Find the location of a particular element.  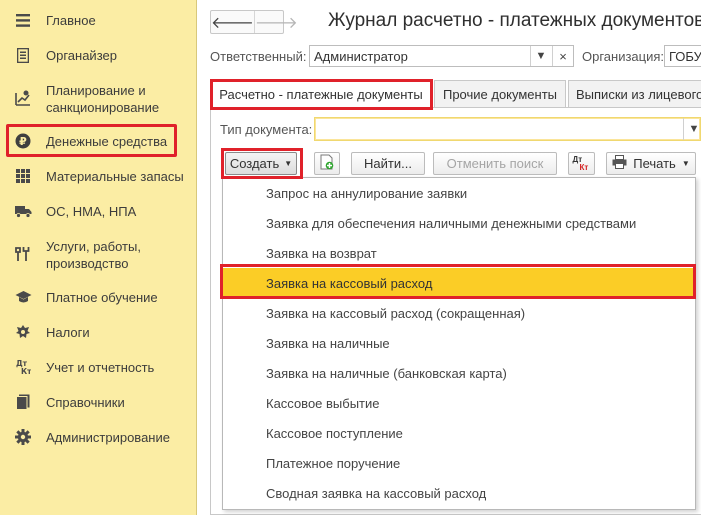

tab-other-documents: Прочие документы is located at coordinates (500, 94).